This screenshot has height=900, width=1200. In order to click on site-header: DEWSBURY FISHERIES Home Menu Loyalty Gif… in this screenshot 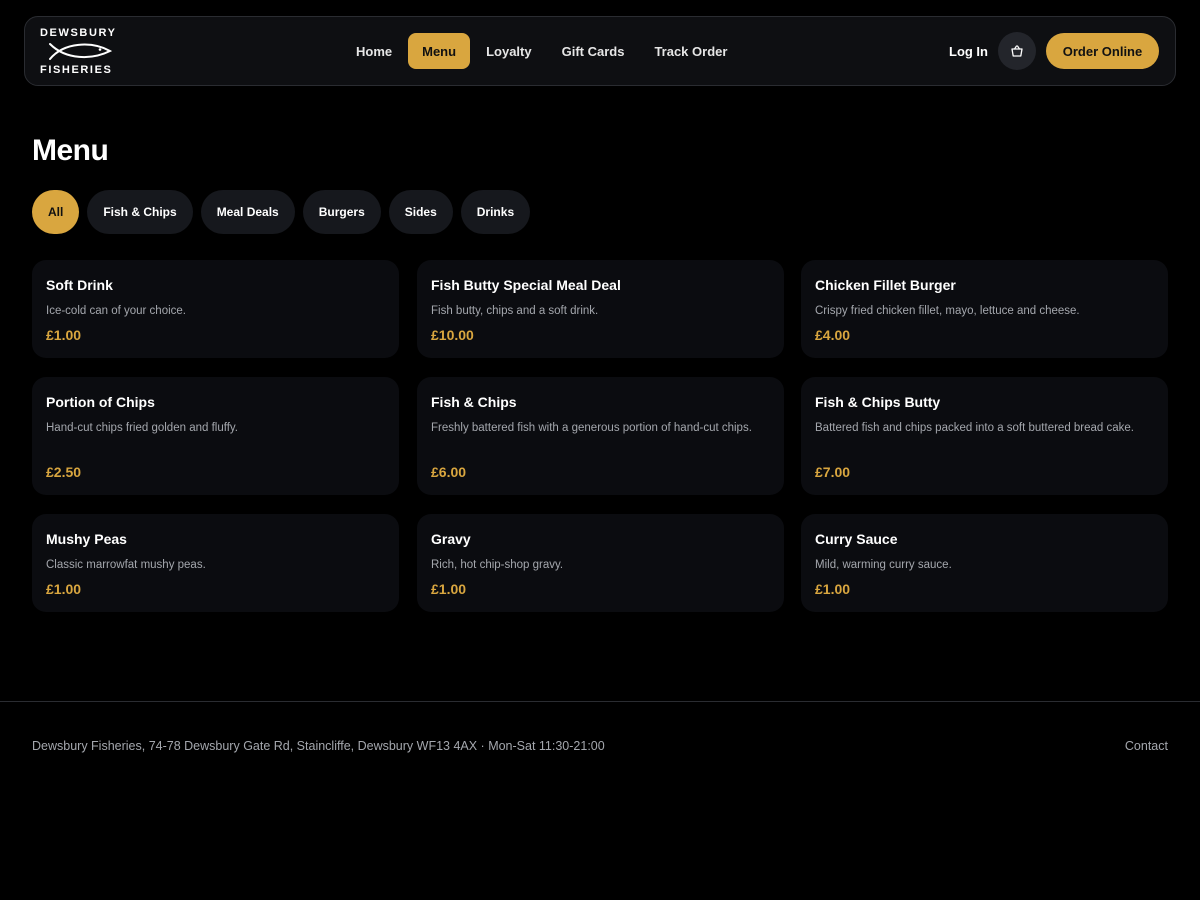, I will do `click(600, 51)`.